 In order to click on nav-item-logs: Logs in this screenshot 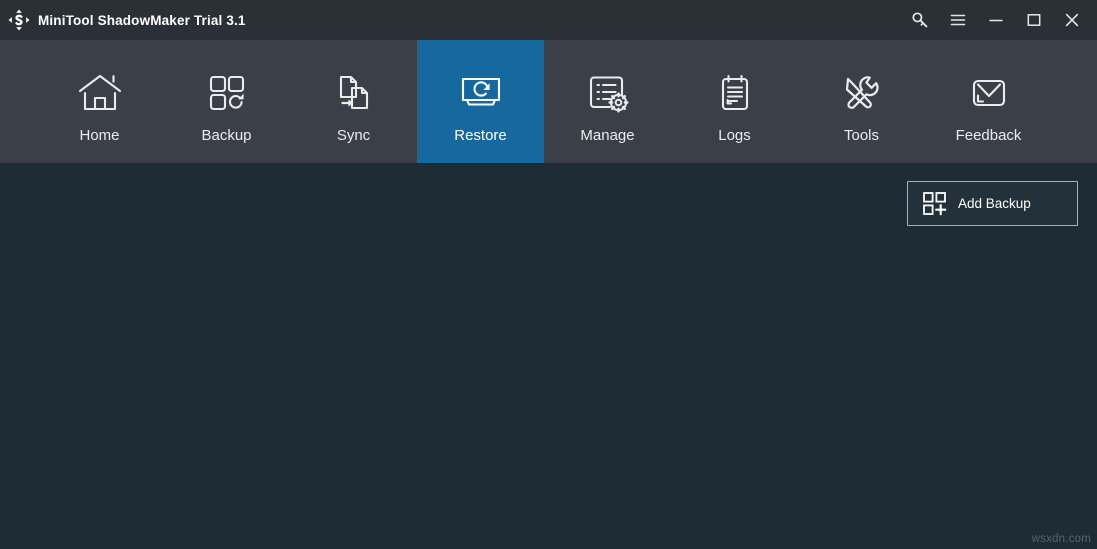, I will do `click(734, 101)`.